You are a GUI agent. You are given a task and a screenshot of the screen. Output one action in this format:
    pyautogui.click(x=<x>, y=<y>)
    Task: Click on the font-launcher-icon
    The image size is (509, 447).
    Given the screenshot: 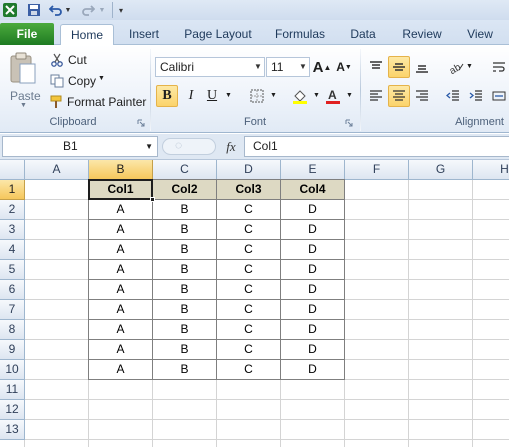 What is the action you would take?
    pyautogui.click(x=349, y=123)
    